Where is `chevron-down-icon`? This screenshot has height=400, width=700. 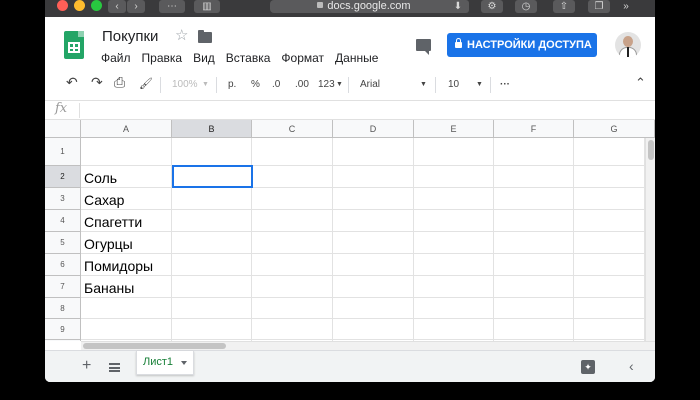 chevron-down-icon is located at coordinates (184, 363).